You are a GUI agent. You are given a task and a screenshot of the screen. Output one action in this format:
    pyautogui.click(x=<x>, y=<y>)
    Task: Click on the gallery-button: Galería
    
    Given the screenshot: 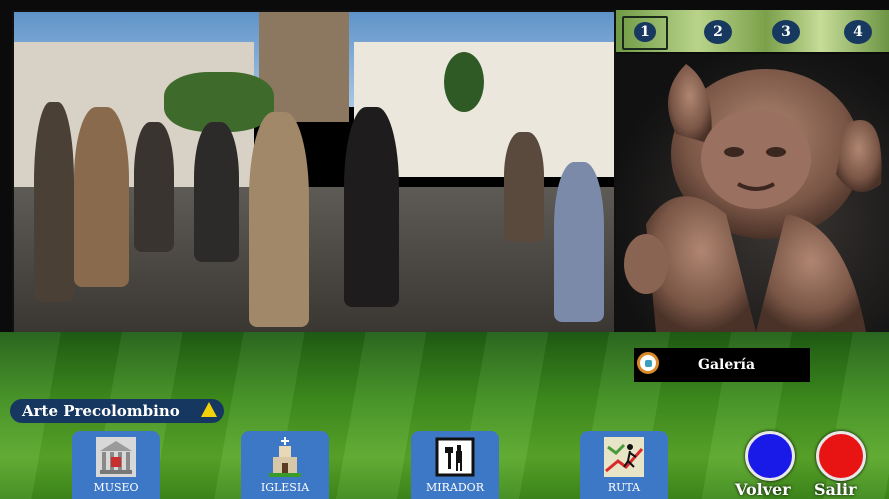 What is the action you would take?
    pyautogui.click(x=722, y=365)
    